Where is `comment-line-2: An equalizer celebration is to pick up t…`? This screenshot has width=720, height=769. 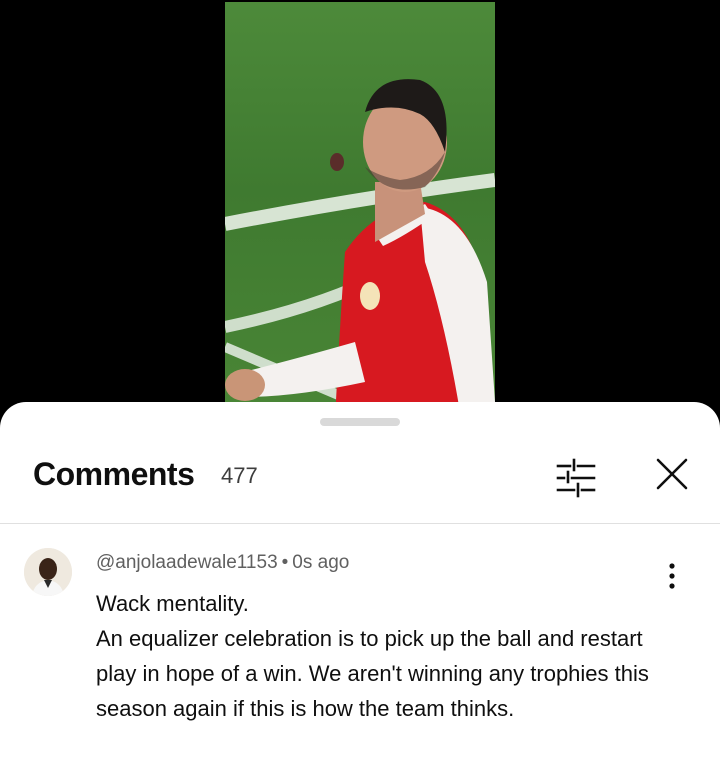 comment-line-2: An equalizer celebration is to pick up t… is located at coordinates (372, 673).